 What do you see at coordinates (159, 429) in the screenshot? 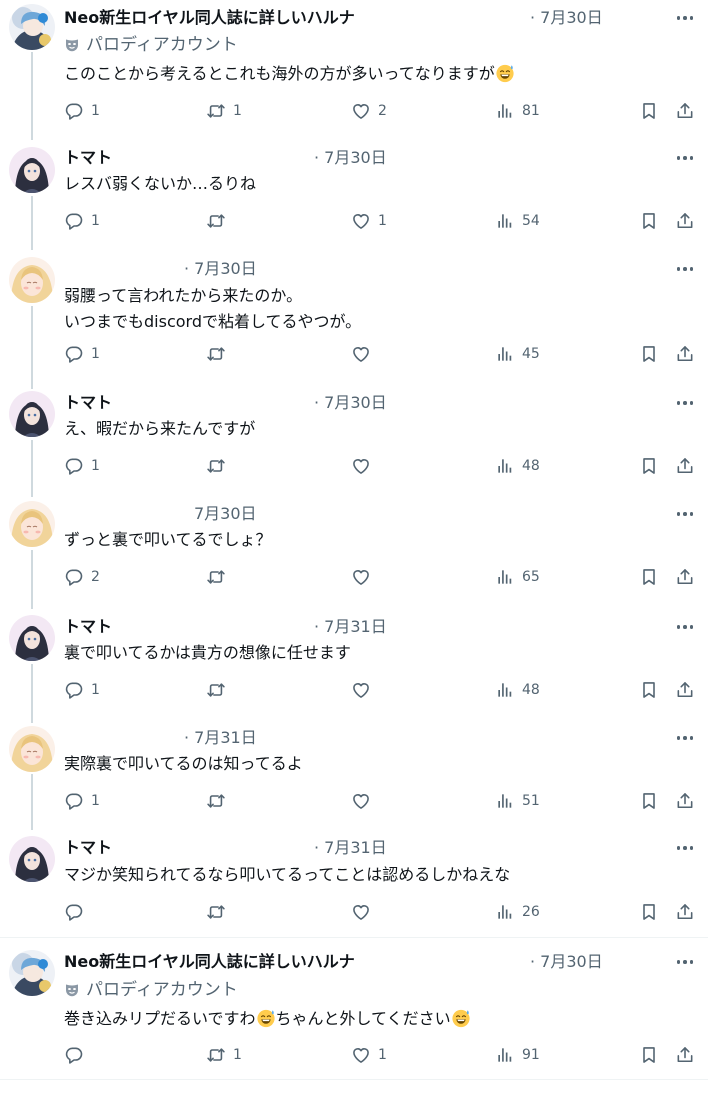
I see `post-text: え、暇だから来たんですが` at bounding box center [159, 429].